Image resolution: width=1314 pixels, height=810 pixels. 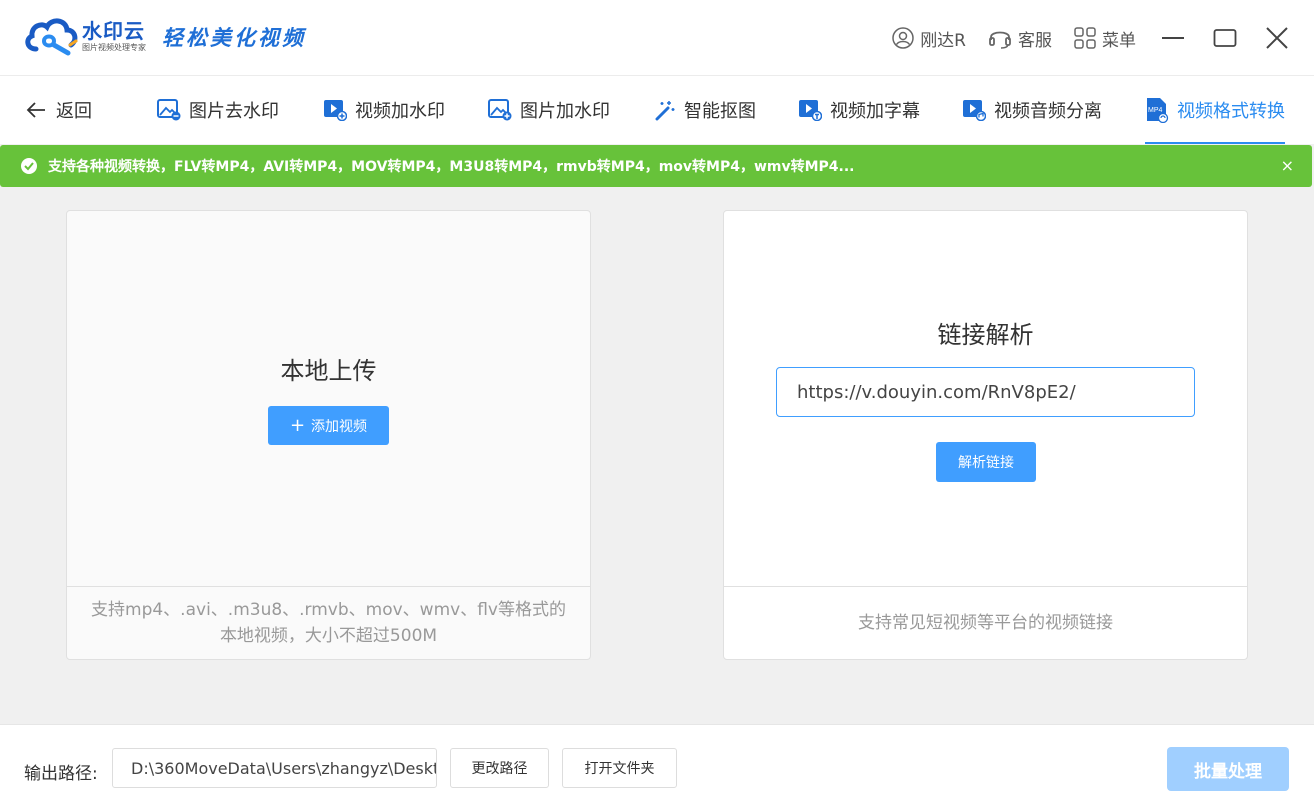 I want to click on local-upload-title: 本地上传, so click(x=328, y=371).